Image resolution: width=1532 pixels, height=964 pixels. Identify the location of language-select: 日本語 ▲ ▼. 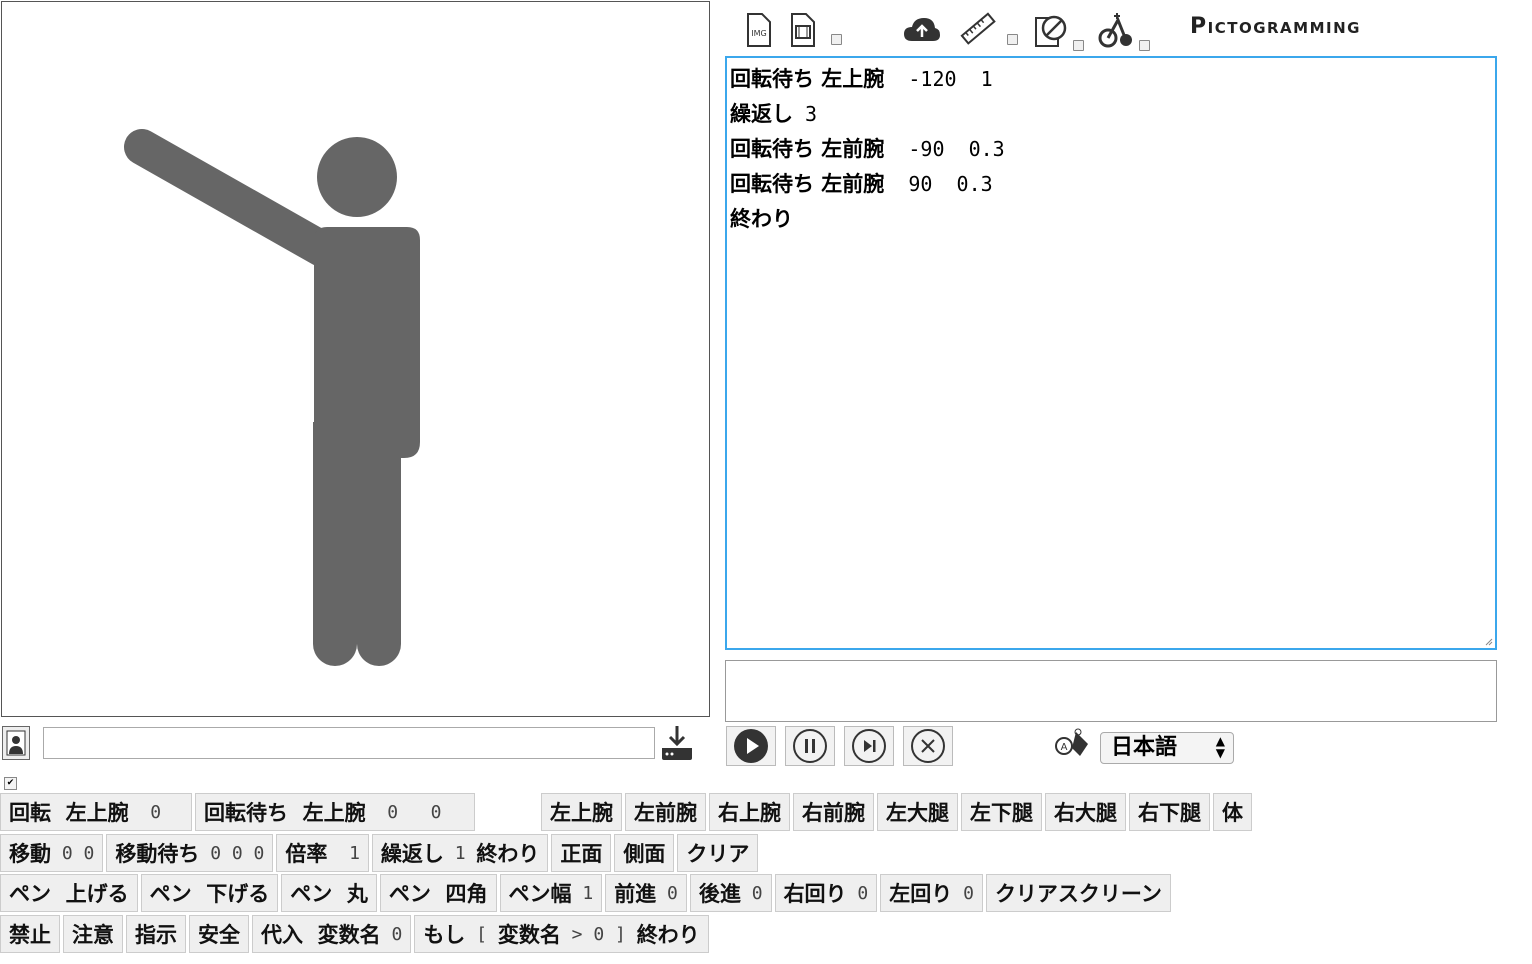
(1167, 748).